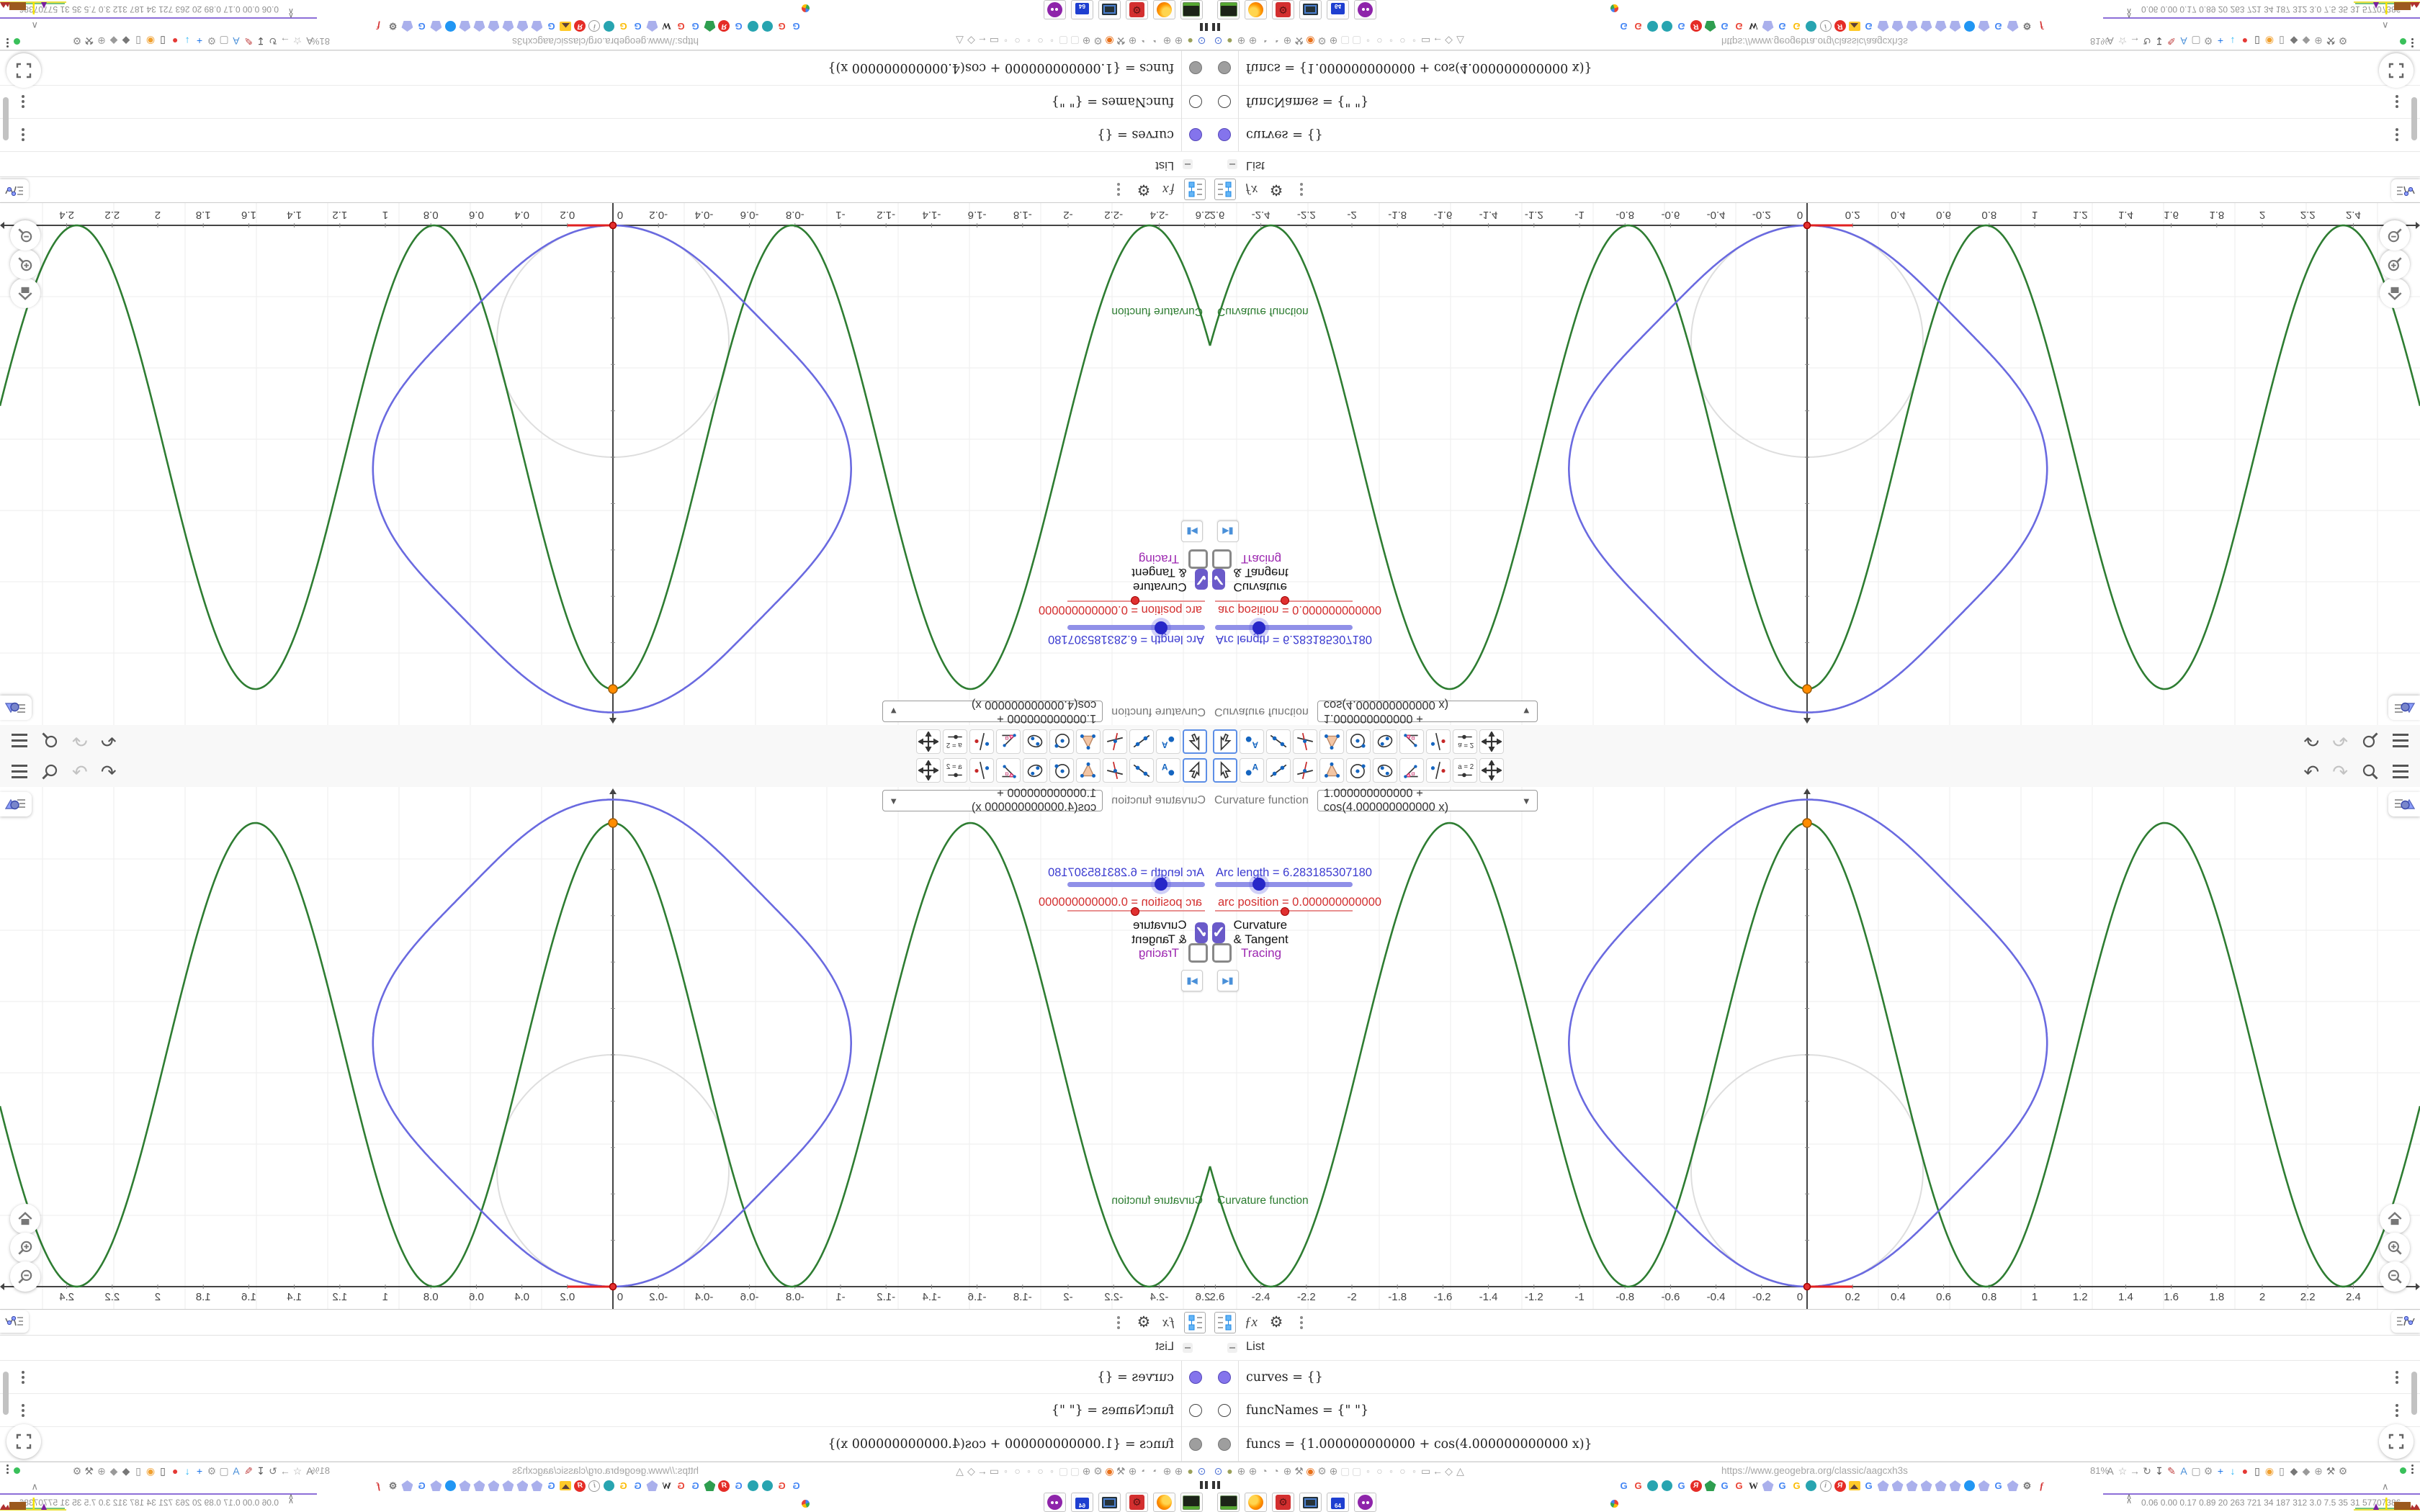 This screenshot has width=2420, height=1512. I want to click on fx-button: ƒx, so click(1251, 190).